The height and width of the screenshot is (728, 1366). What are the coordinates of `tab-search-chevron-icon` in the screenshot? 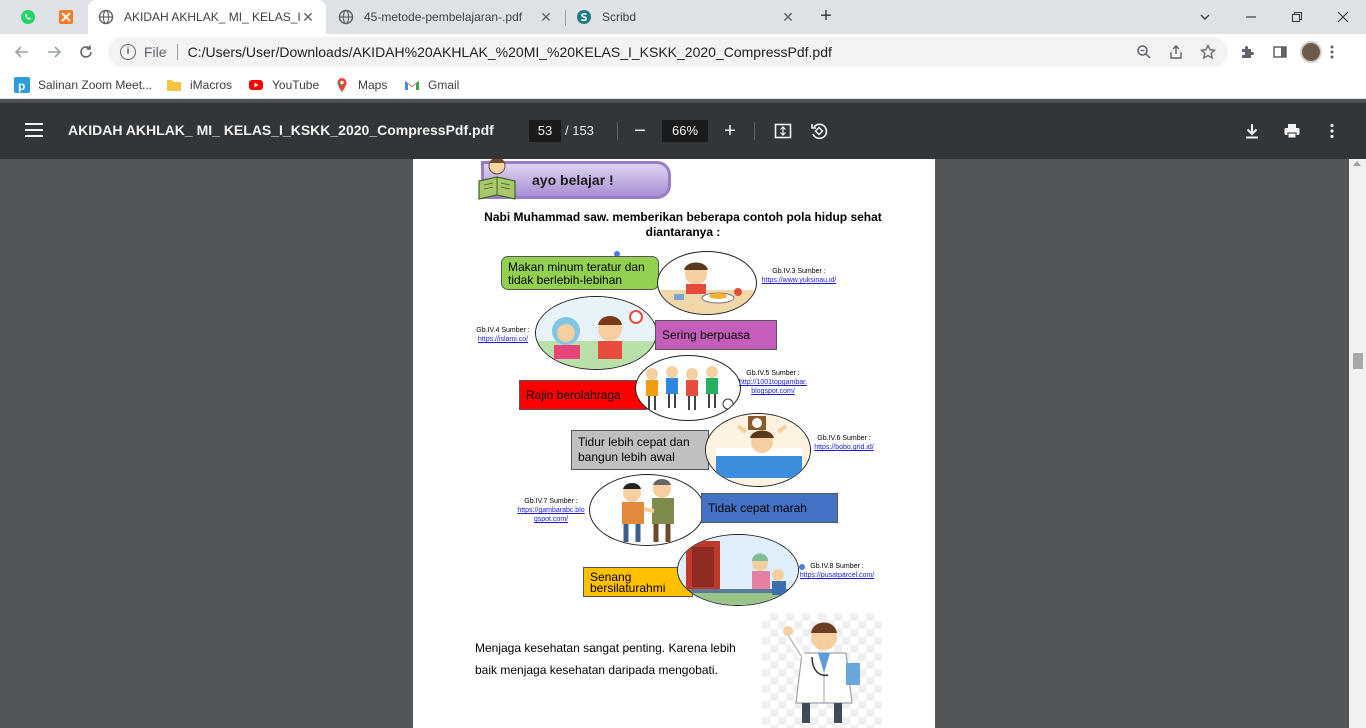 It's located at (1205, 17).